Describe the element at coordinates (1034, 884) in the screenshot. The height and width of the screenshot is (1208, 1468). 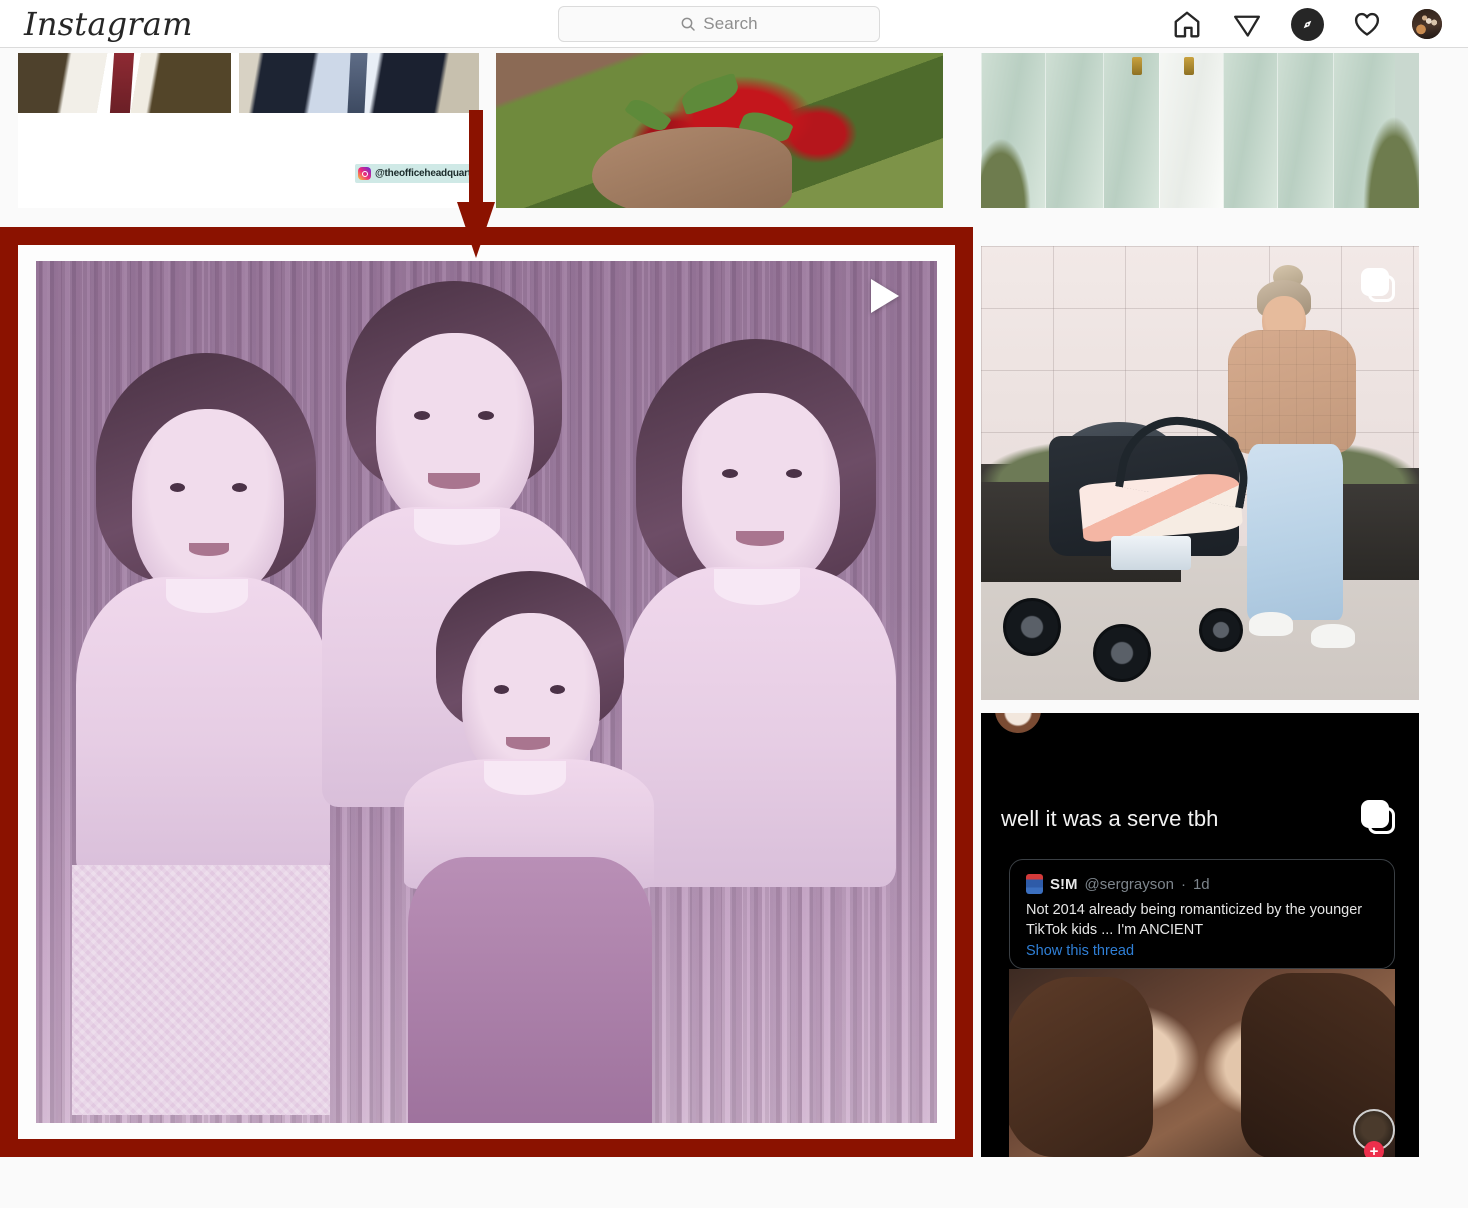
I see `tweet-author-avatar` at that location.